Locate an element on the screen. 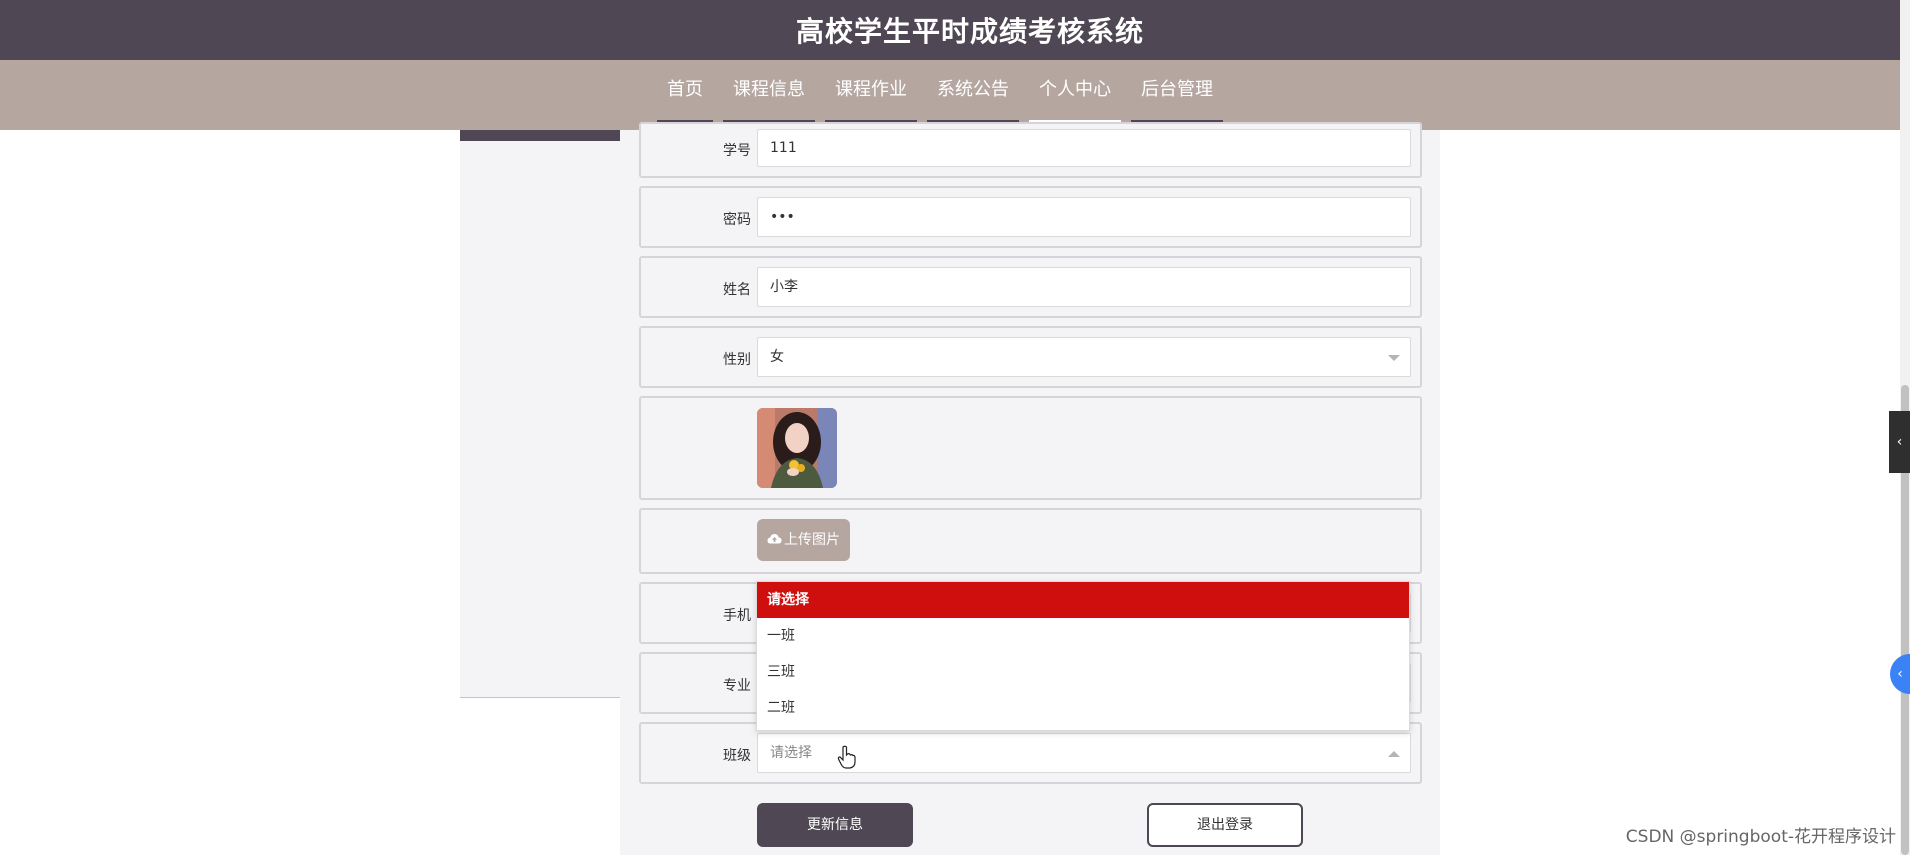 Image resolution: width=1910 pixels, height=855 pixels. update-info-button: 更新信息 is located at coordinates (835, 825).